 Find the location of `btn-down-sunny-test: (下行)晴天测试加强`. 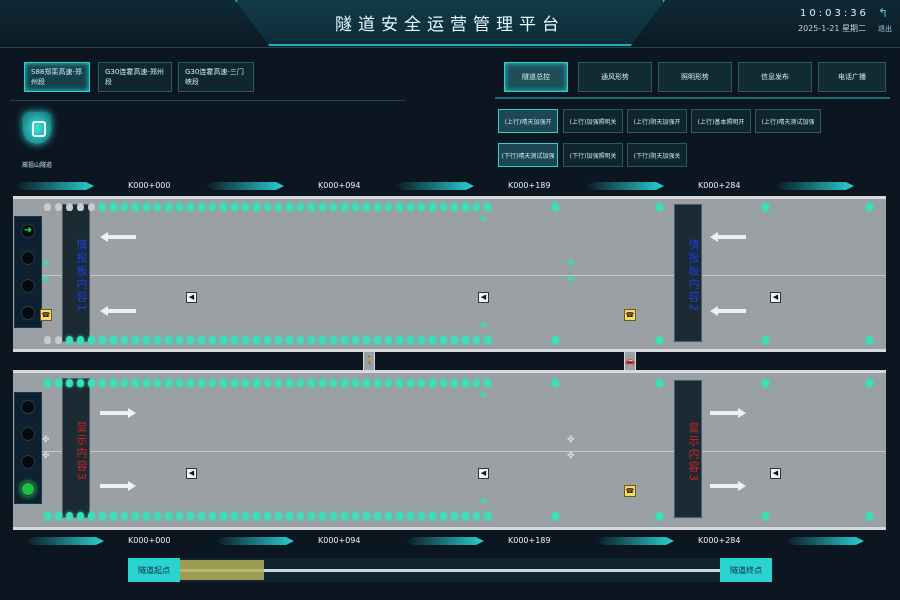

btn-down-sunny-test: (下行)晴天测试加强 is located at coordinates (528, 155).